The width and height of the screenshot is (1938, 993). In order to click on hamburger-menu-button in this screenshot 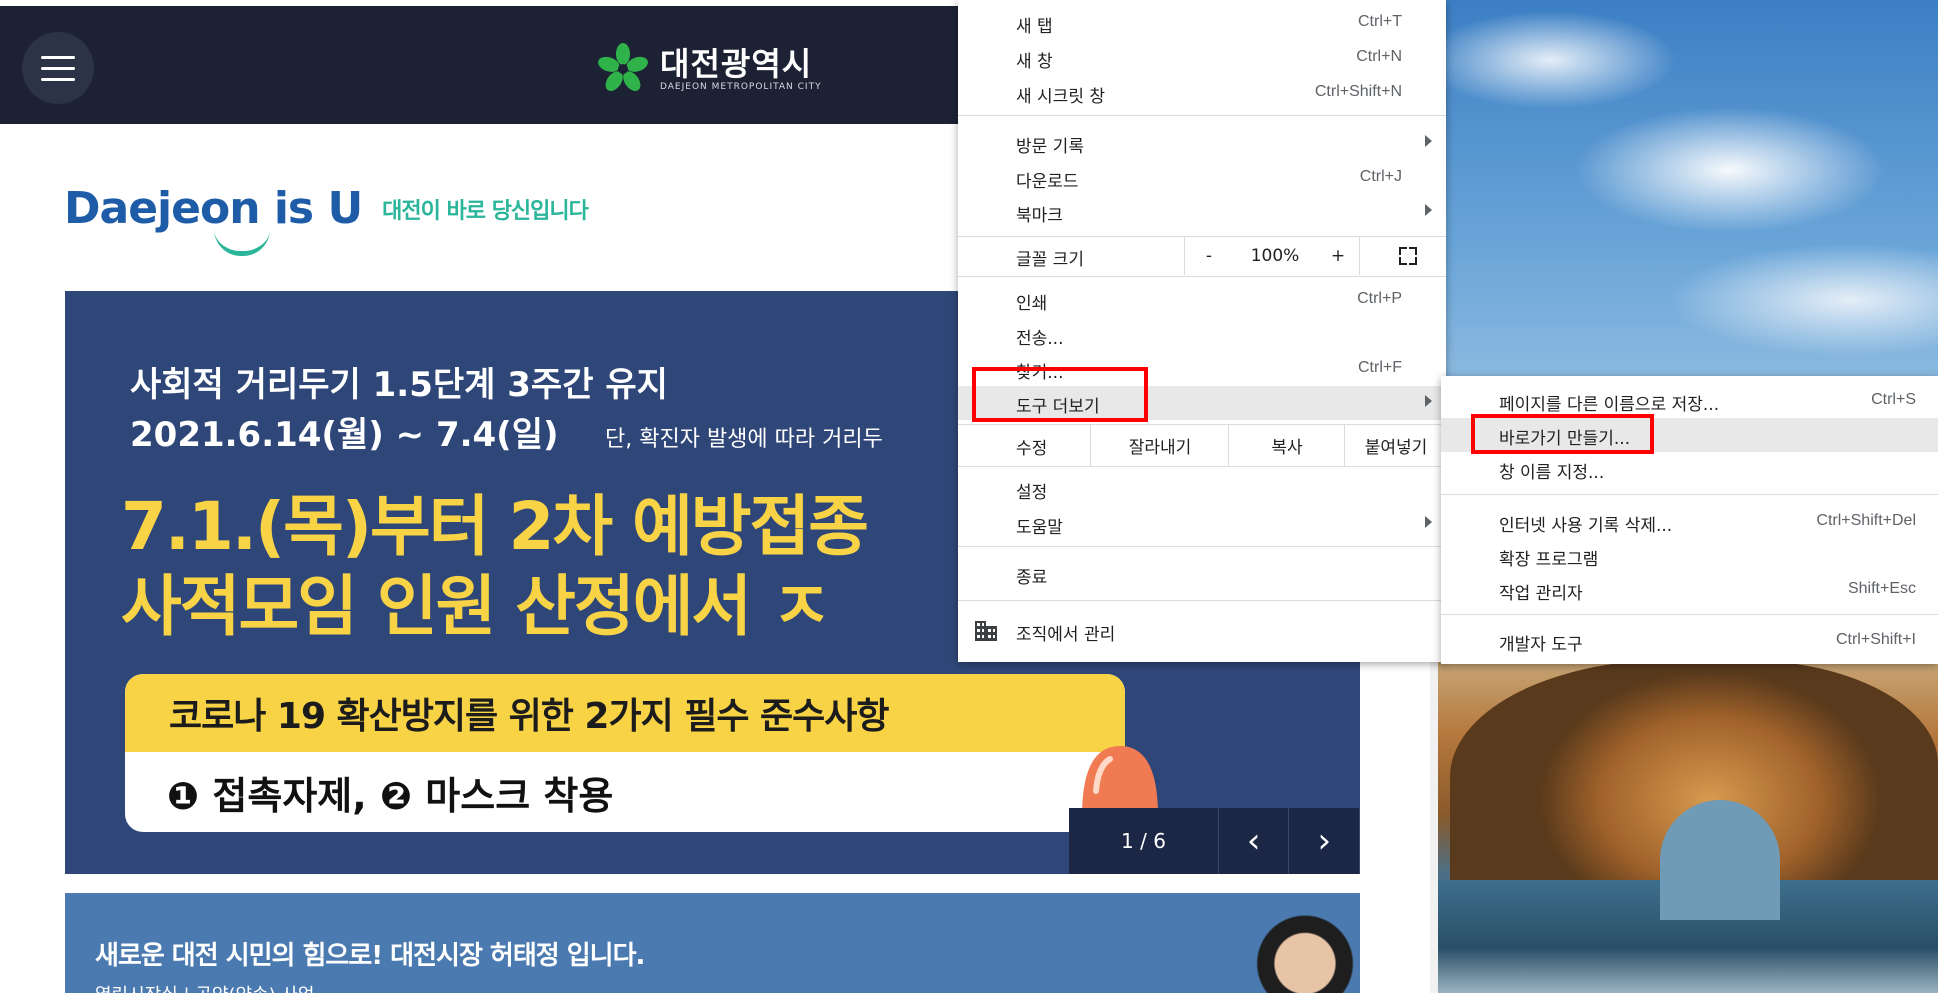, I will do `click(58, 68)`.